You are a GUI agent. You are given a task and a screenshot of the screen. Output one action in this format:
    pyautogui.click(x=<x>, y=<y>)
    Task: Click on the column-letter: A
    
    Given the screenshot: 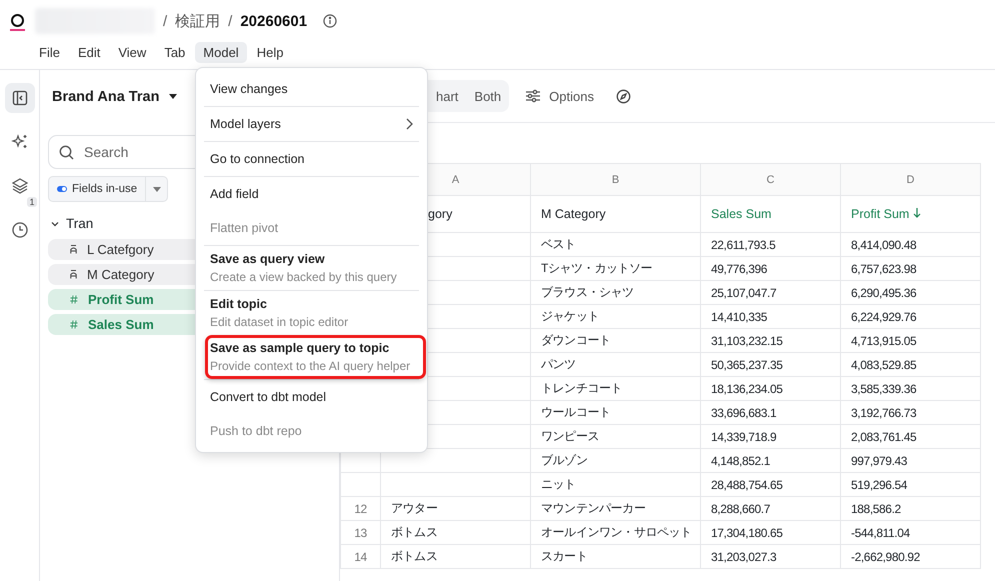 What is the action you would take?
    pyautogui.click(x=456, y=180)
    